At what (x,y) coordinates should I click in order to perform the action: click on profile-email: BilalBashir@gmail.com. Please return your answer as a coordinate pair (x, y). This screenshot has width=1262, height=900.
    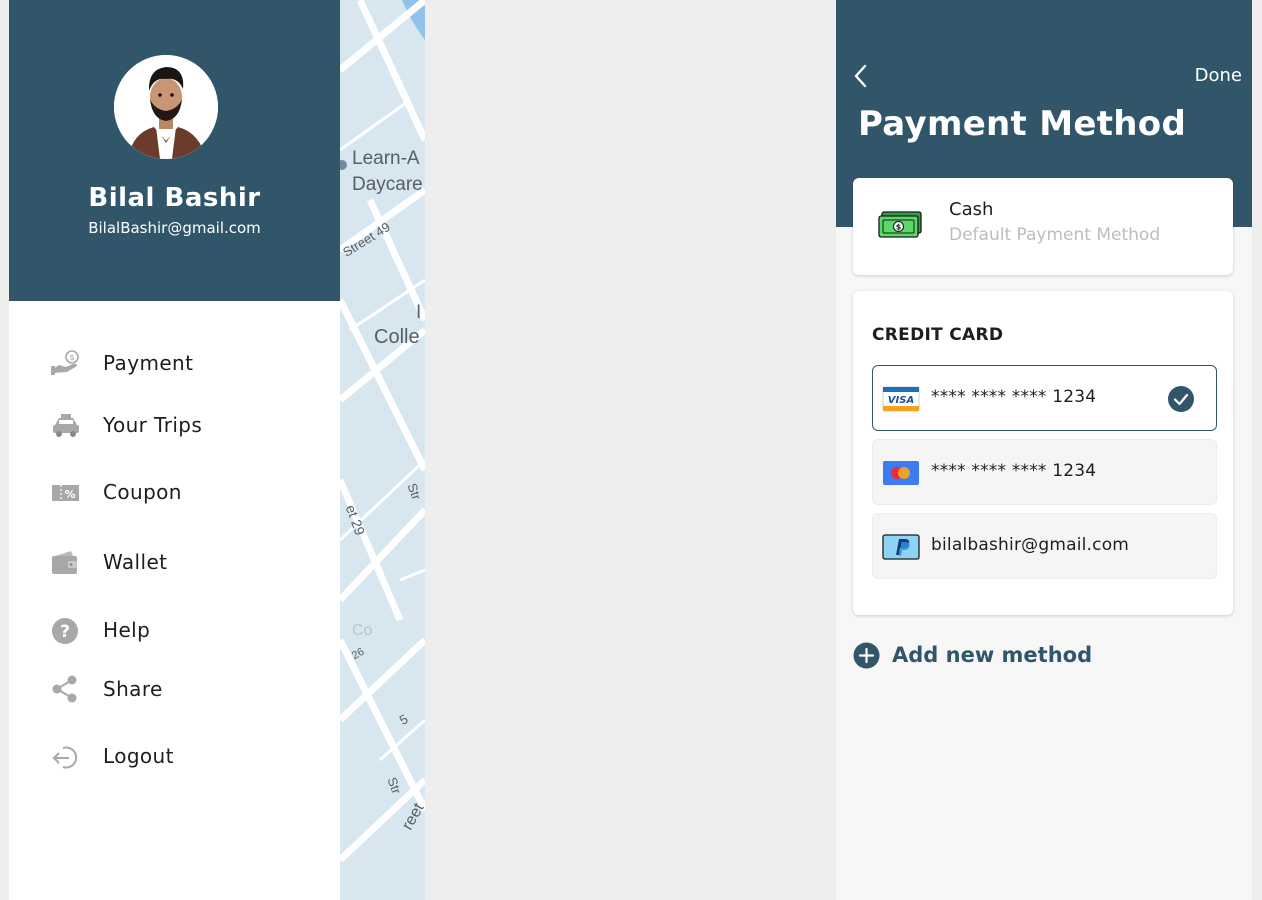
    Looking at the image, I should click on (174, 228).